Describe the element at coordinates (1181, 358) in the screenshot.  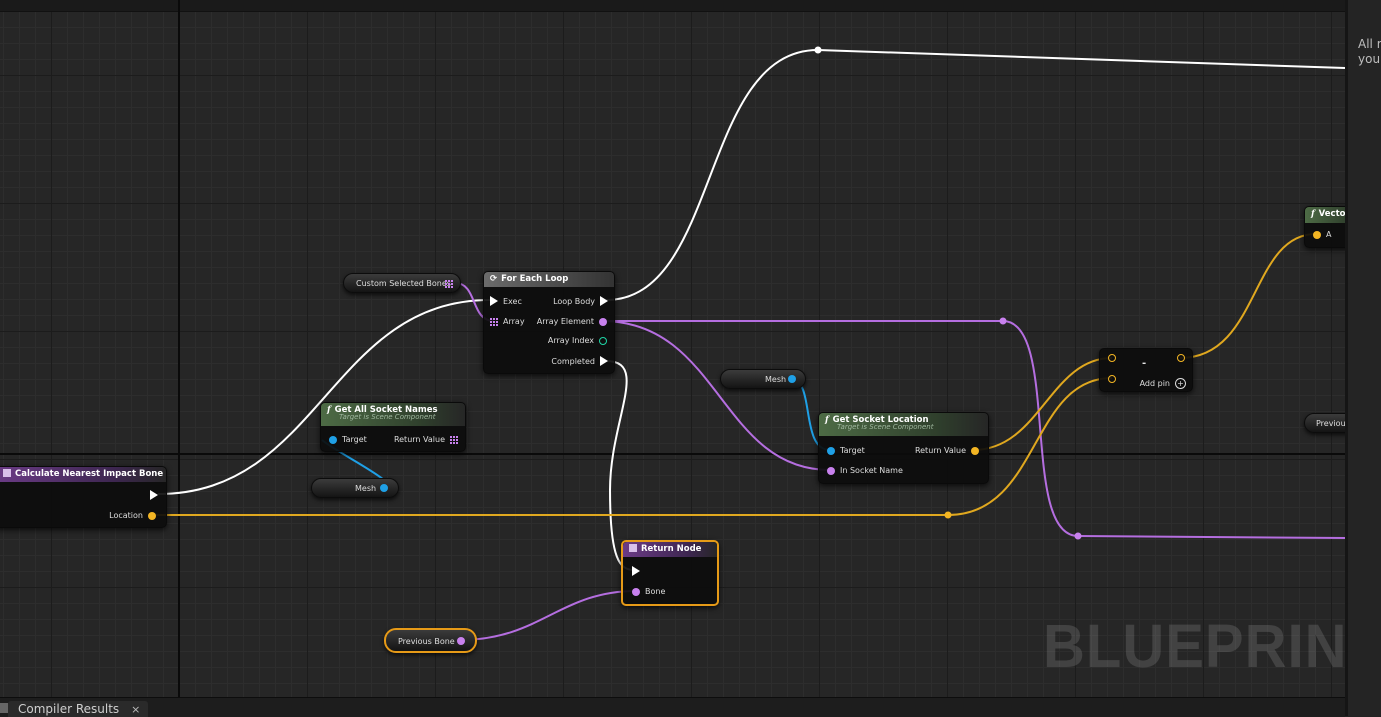
I see `vector-out-pin` at that location.